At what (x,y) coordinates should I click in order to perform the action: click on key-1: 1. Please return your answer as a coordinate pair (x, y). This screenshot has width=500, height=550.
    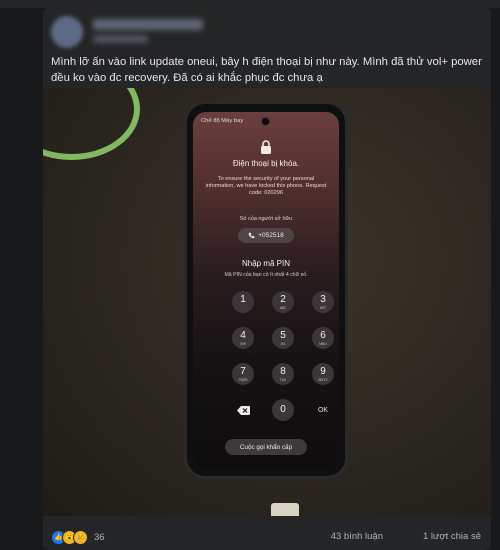
    Looking at the image, I should click on (243, 302).